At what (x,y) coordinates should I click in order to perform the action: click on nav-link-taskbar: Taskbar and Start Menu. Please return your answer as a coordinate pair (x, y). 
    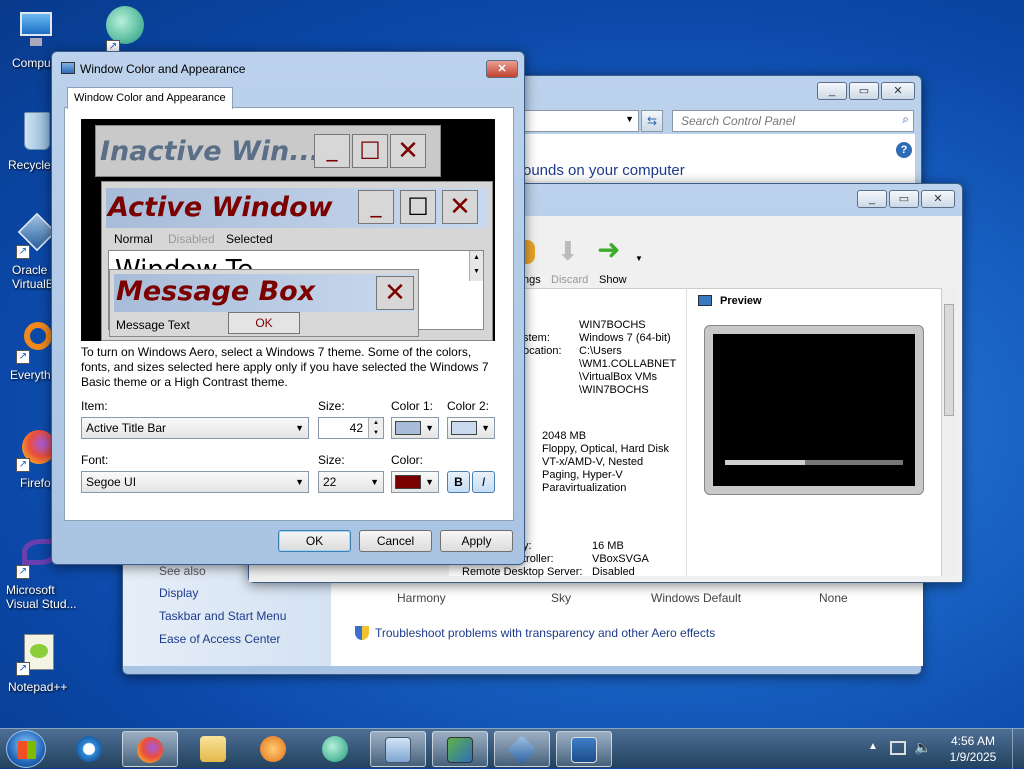
    Looking at the image, I should click on (222, 616).